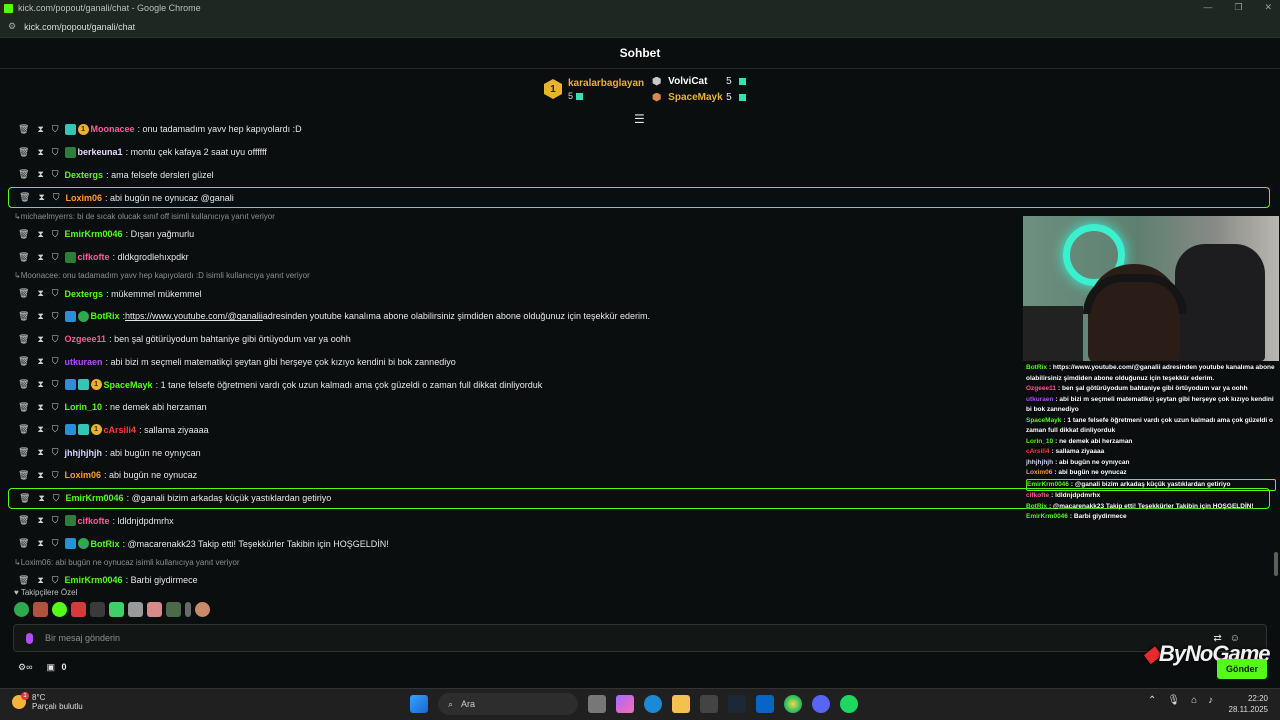 This screenshot has width=1280, height=720. Describe the element at coordinates (1268, 7) in the screenshot. I see `close-icon: ✕` at that location.